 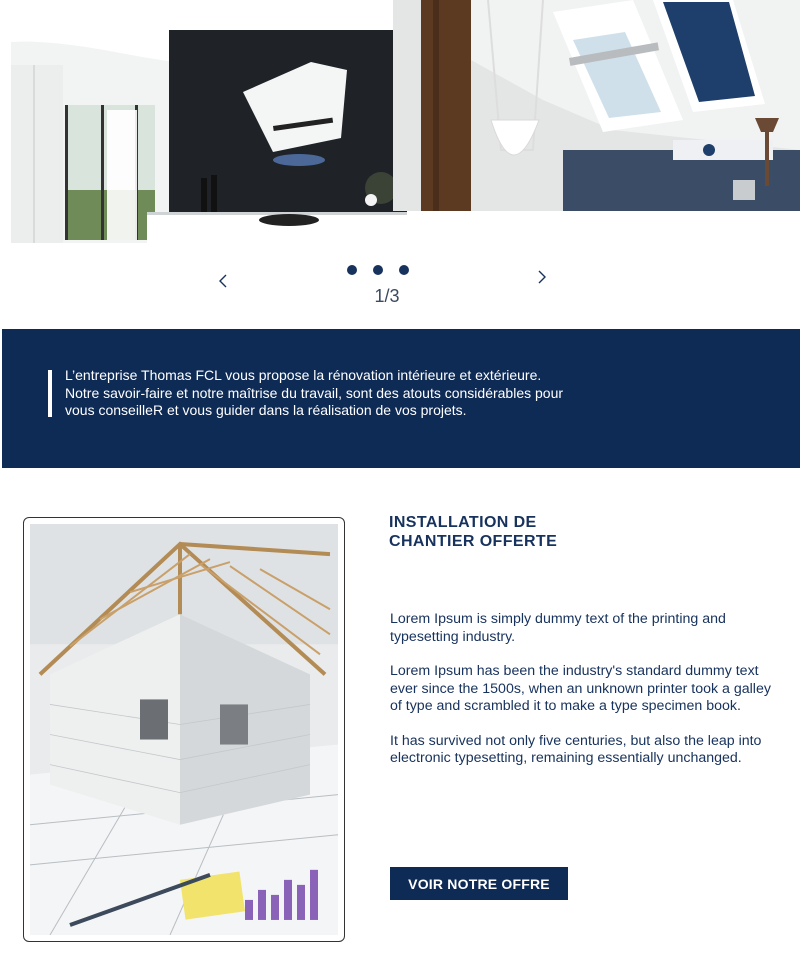 I want to click on slide-image-kitchen, so click(x=209, y=136).